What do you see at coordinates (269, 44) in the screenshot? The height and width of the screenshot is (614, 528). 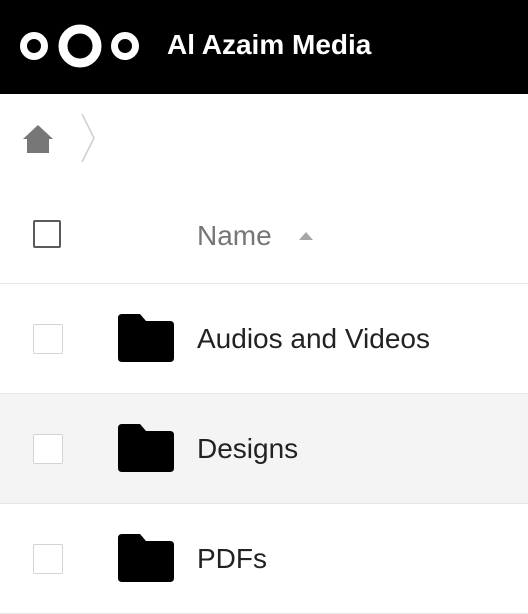 I see `app-title: Al Azaim Media` at bounding box center [269, 44].